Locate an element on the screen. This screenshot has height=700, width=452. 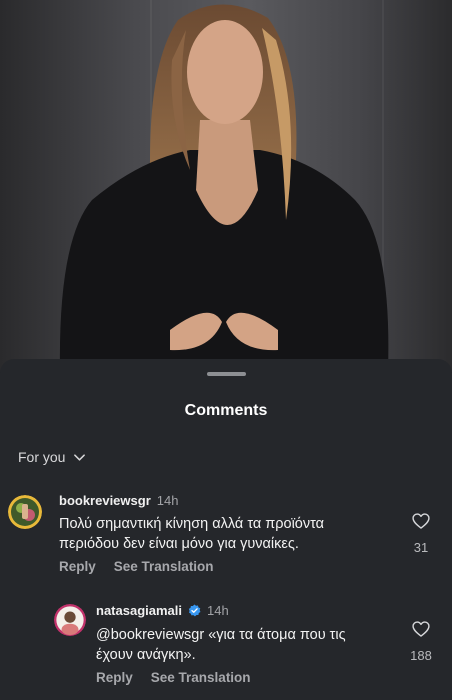
comment-header: natasagiamali 14h is located at coordinates (162, 610).